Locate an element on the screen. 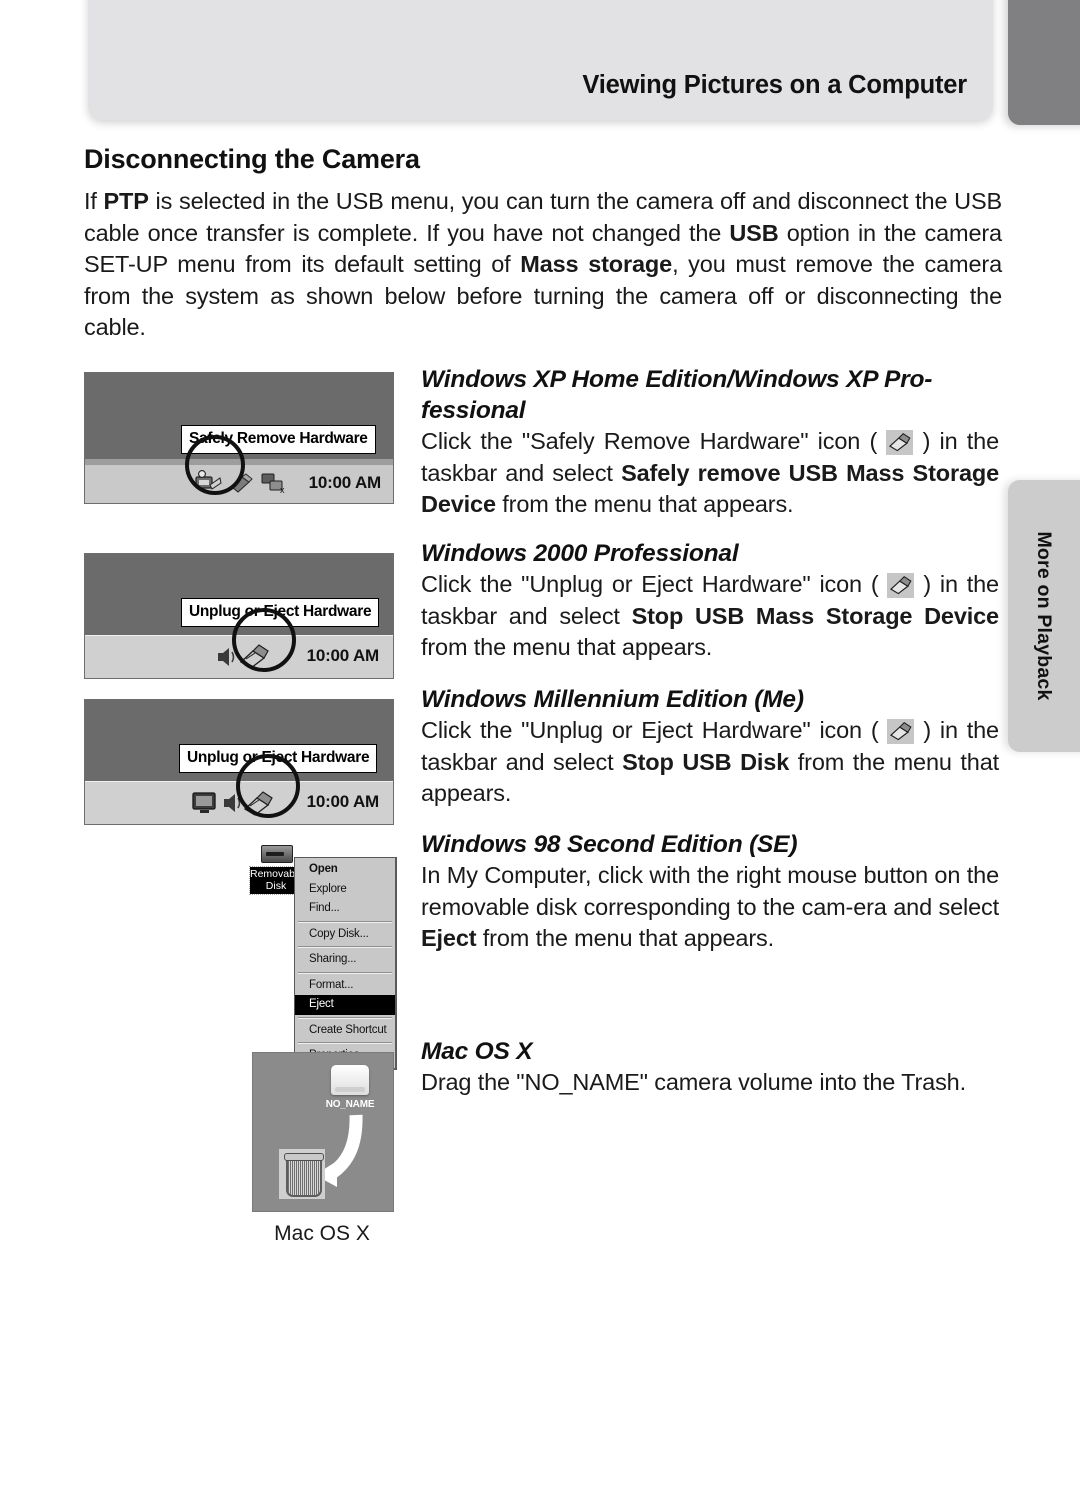 Image resolution: width=1080 pixels, height=1486 pixels. os-heading-w2k: Windows 2000 Professional is located at coordinates (580, 553).